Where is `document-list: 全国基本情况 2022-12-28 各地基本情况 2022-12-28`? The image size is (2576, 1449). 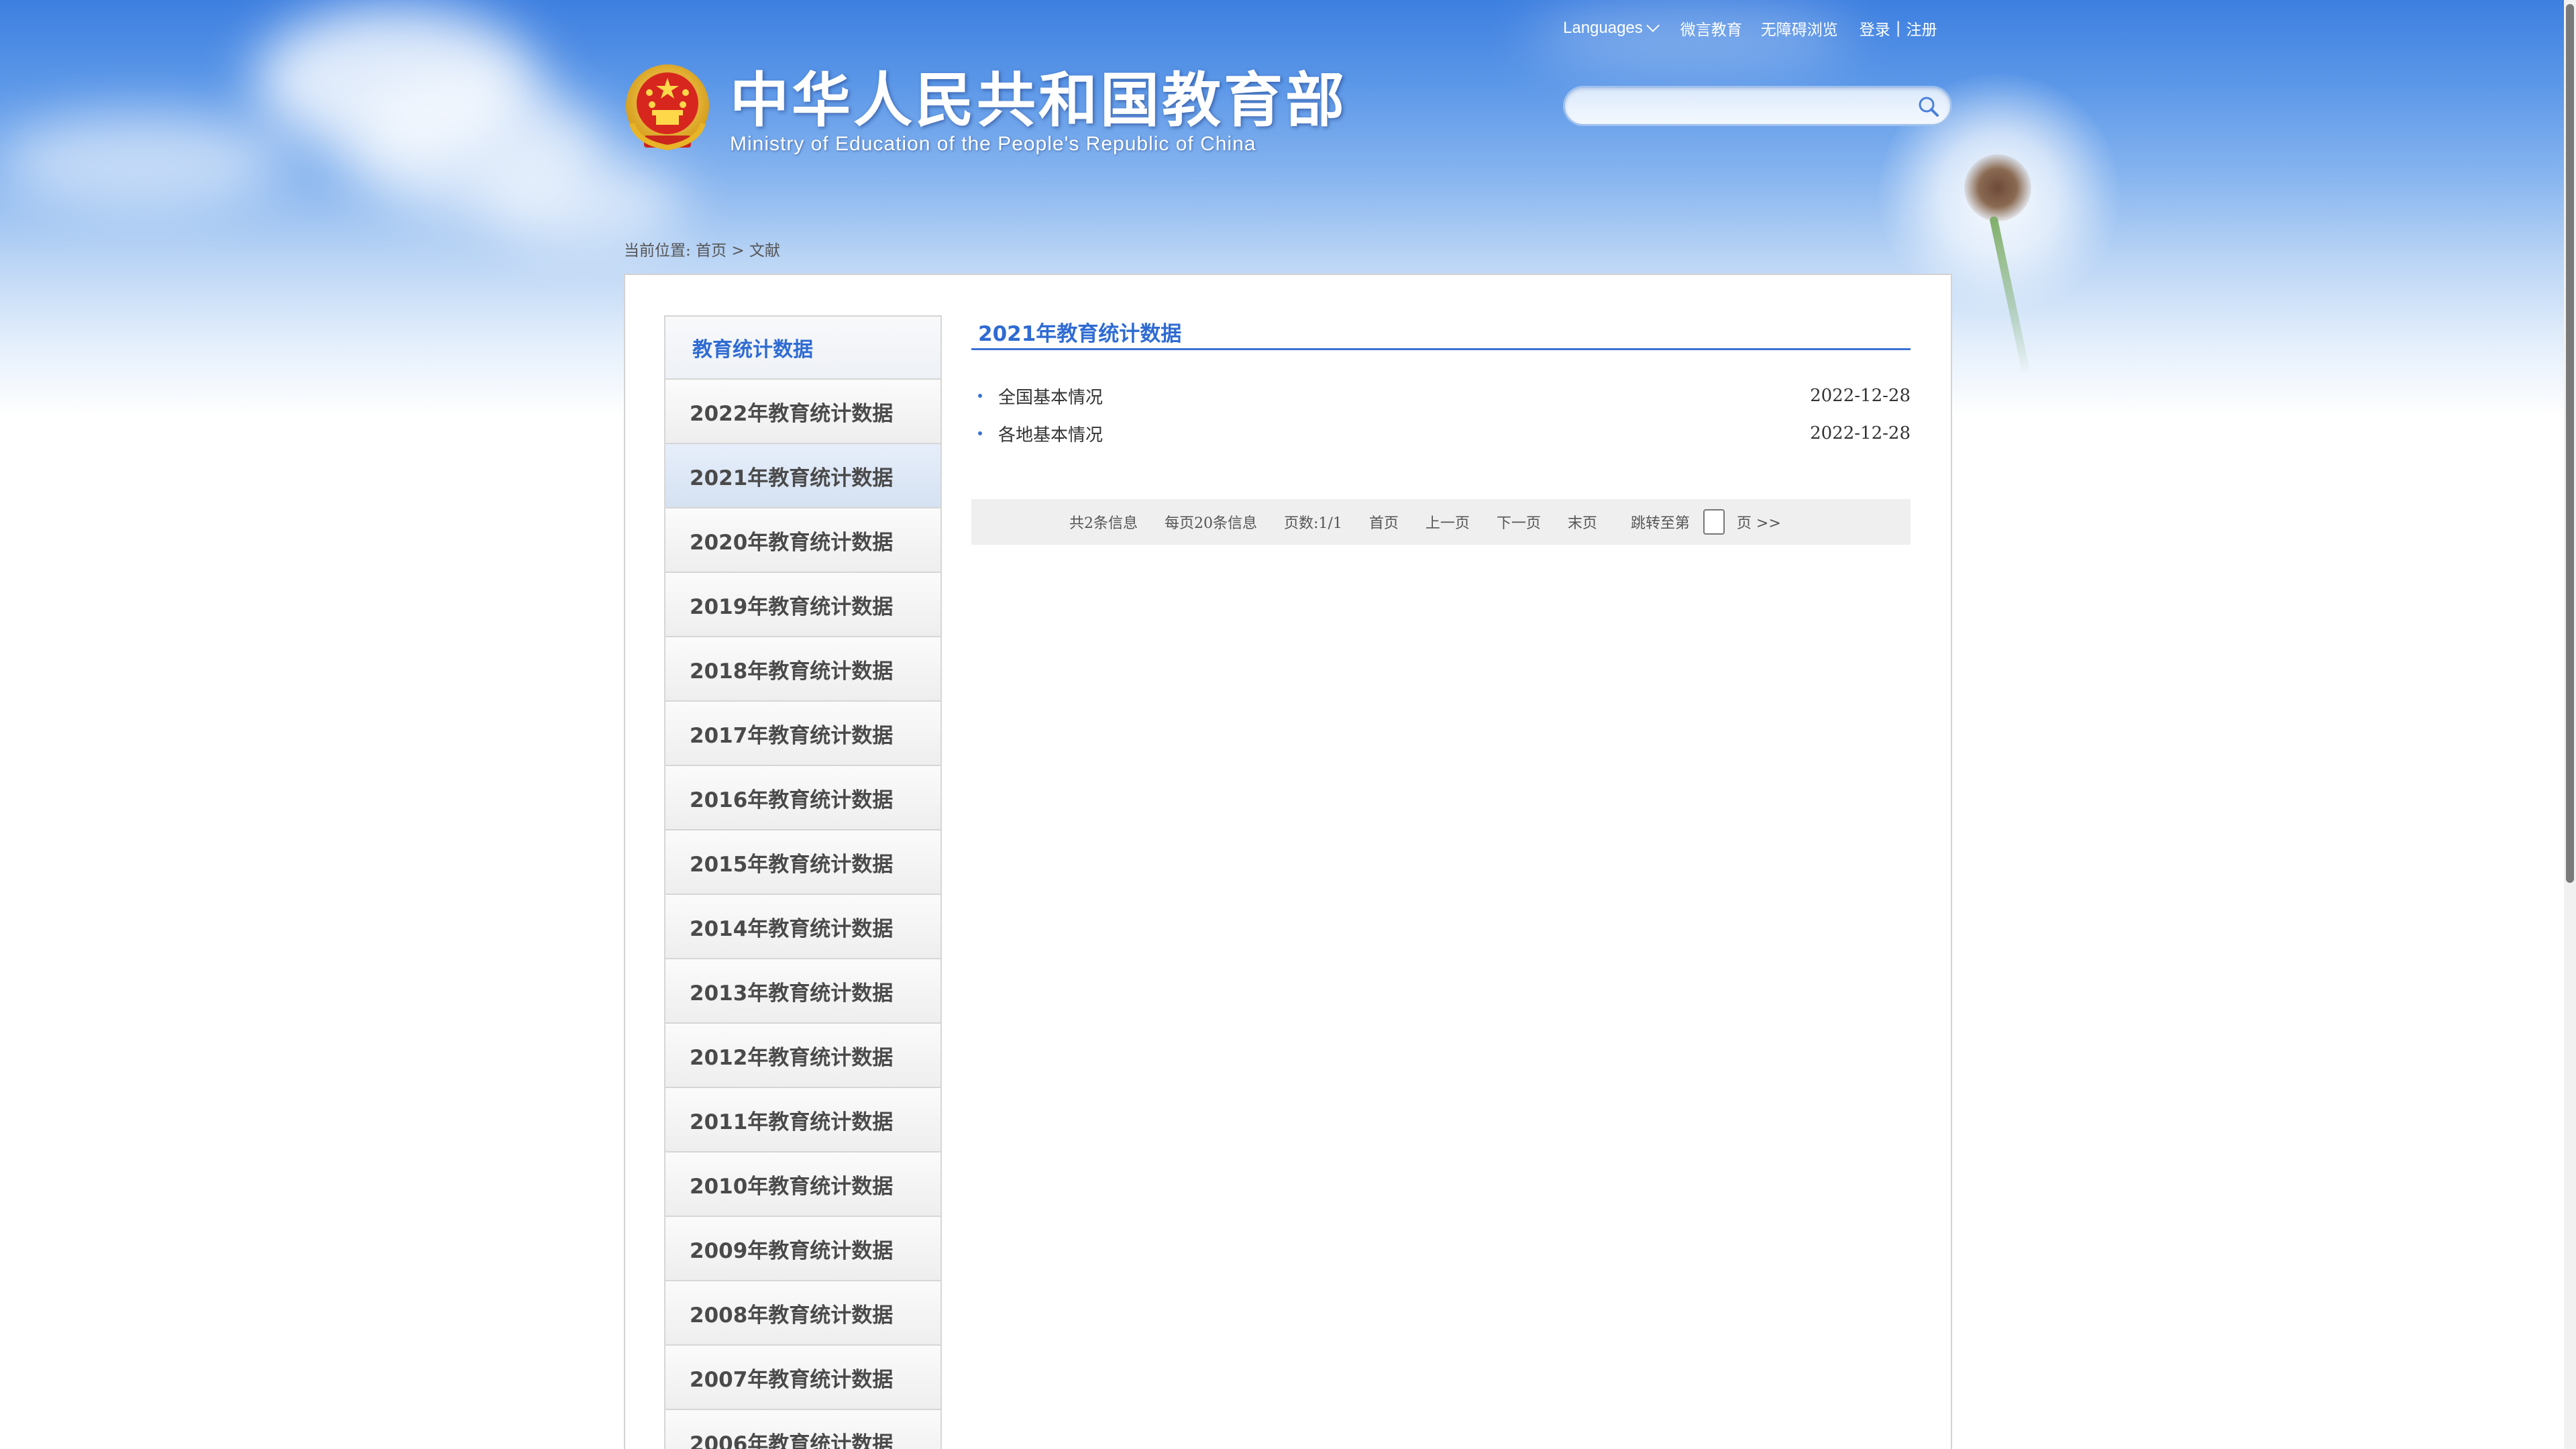 document-list: 全国基本情况 2022-12-28 各地基本情况 2022-12-28 is located at coordinates (1441, 414).